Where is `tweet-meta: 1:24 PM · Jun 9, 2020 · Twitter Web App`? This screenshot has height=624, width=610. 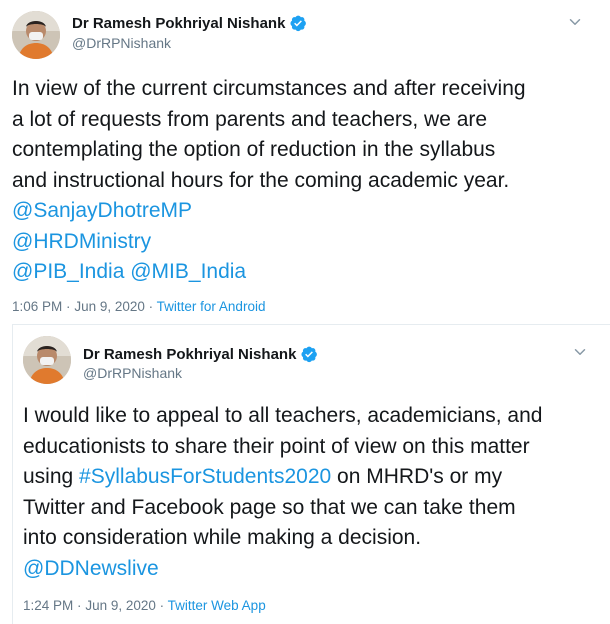 tweet-meta: 1:24 PM · Jun 9, 2020 · Twitter Web App is located at coordinates (144, 605).